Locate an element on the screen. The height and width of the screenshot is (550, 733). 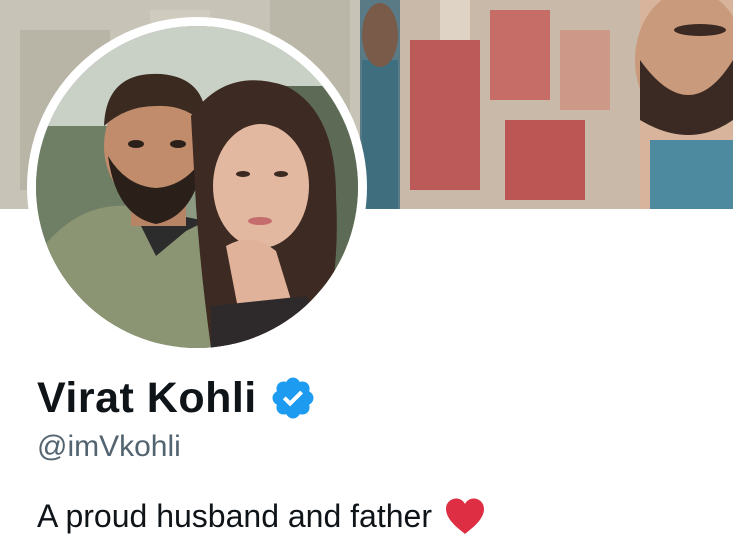
name-row: Virat Kohli is located at coordinates (177, 398).